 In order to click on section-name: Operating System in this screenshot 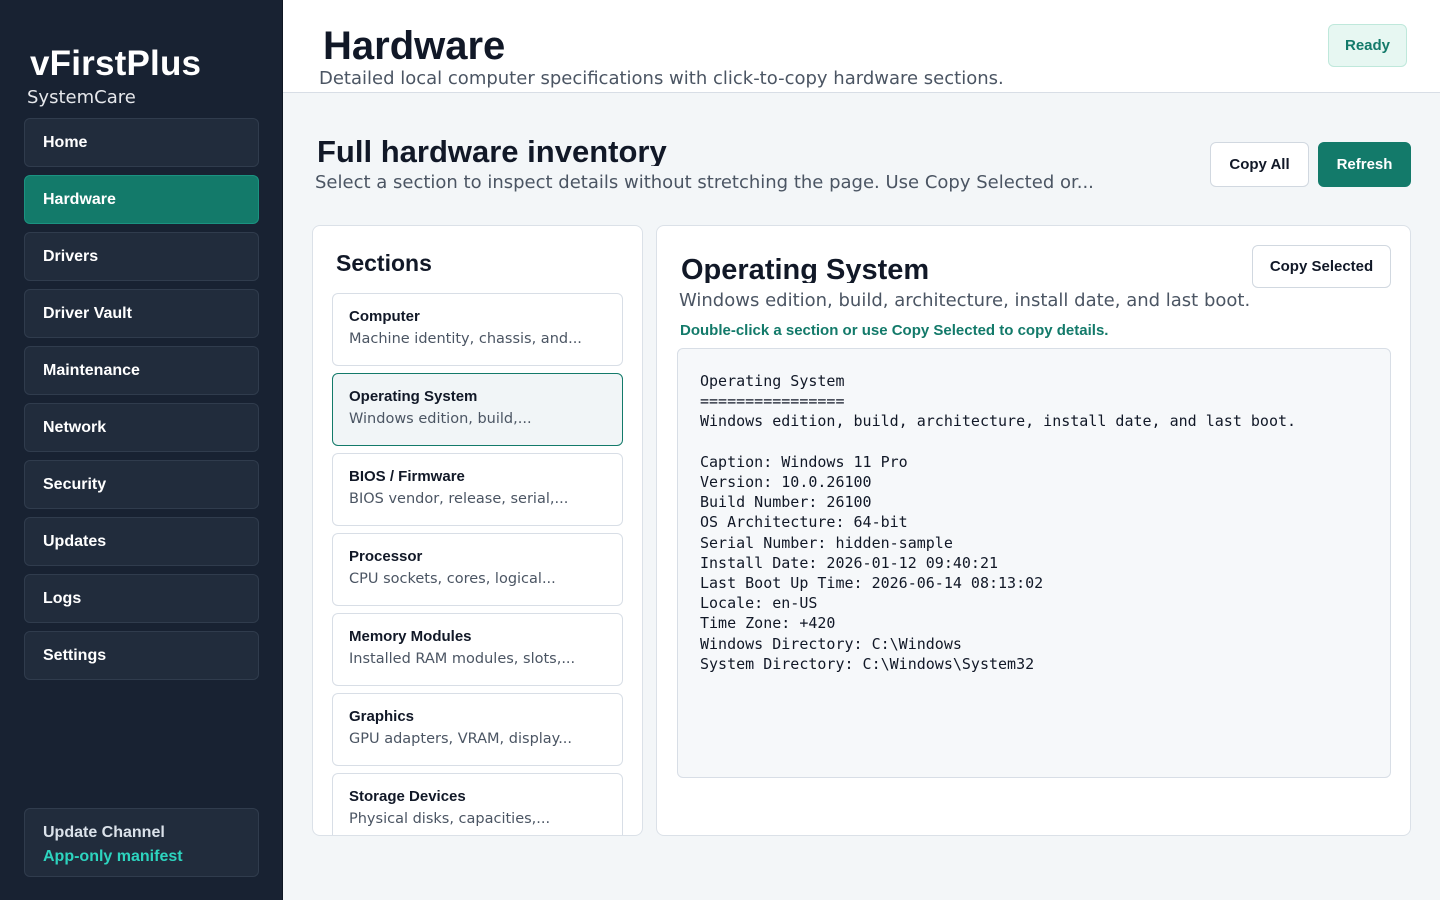, I will do `click(413, 396)`.